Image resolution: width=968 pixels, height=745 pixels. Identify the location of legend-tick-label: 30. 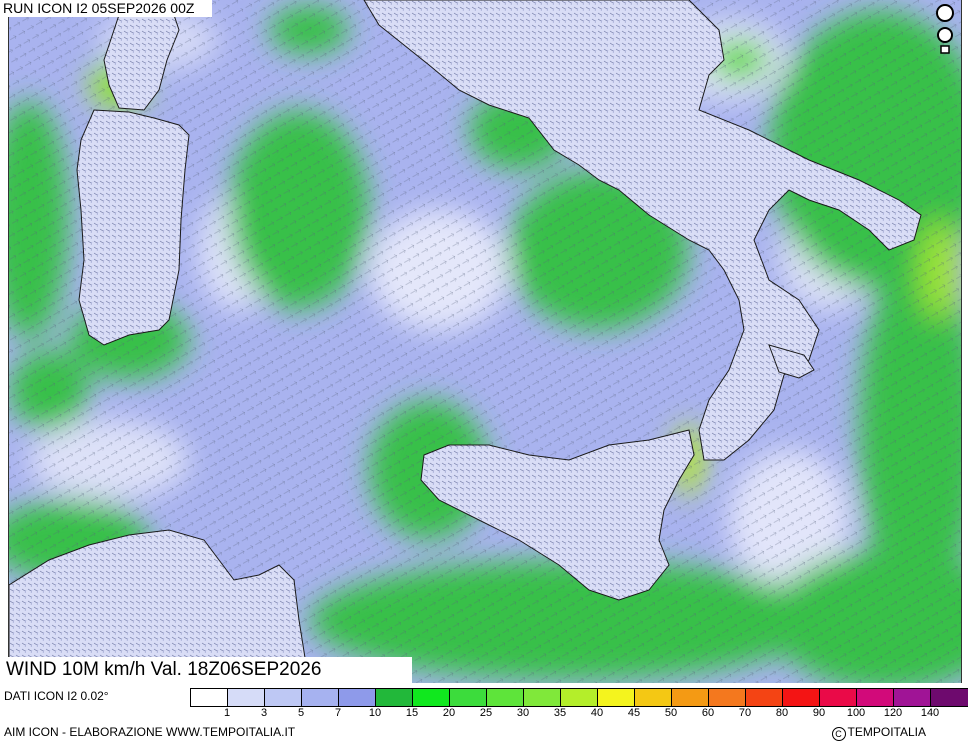
(523, 713).